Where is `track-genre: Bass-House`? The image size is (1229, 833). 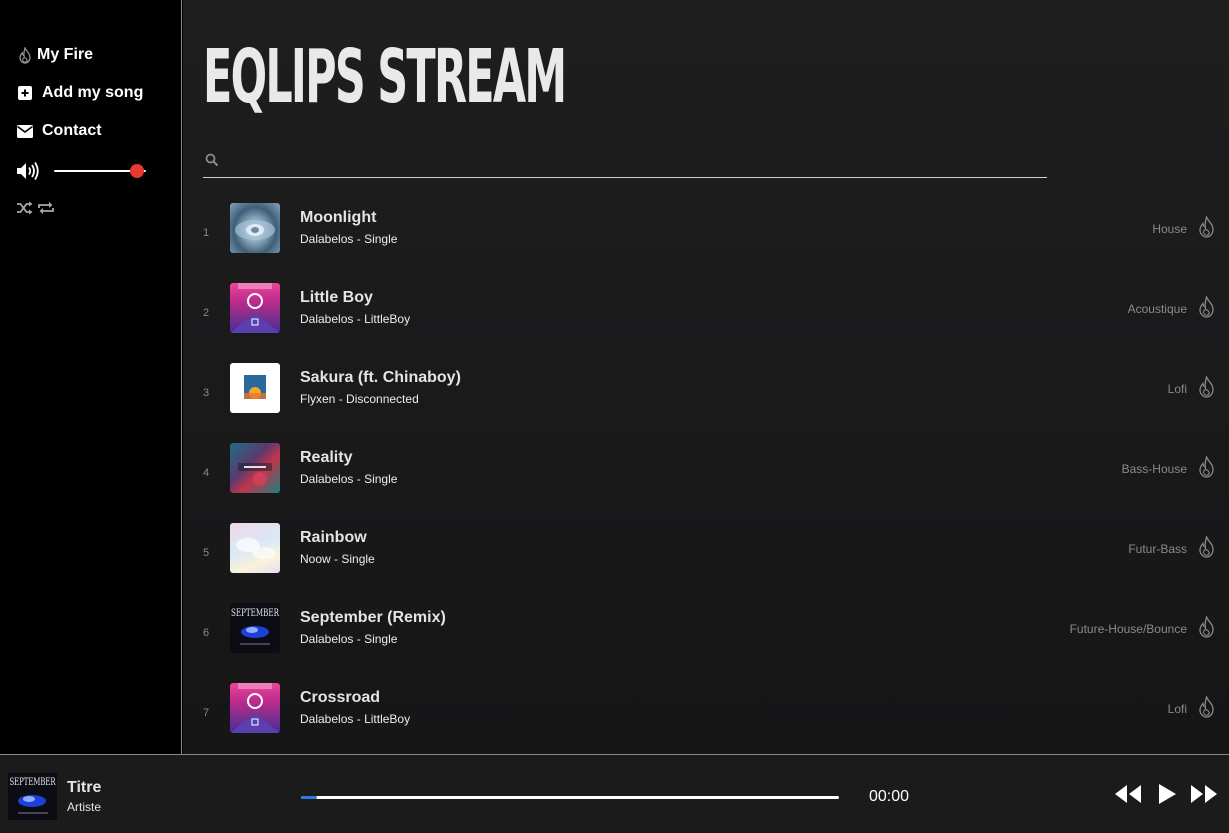
track-genre: Bass-House is located at coordinates (1154, 469).